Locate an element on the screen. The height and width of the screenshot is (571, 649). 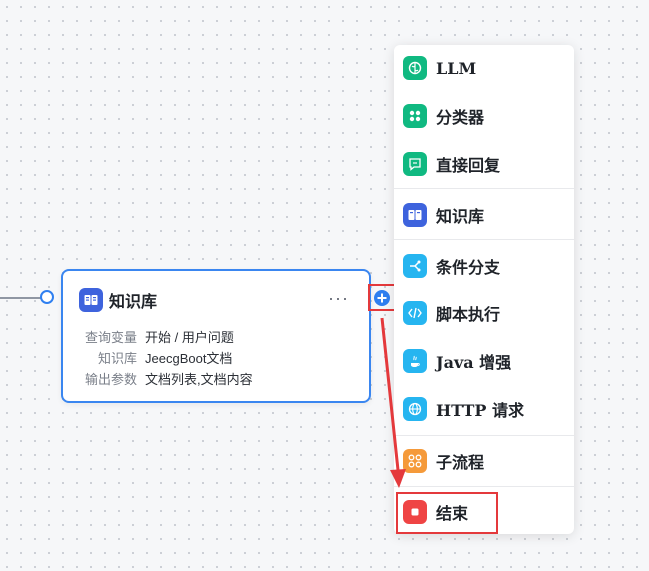
annotation-arrow is located at coordinates (393, 402).